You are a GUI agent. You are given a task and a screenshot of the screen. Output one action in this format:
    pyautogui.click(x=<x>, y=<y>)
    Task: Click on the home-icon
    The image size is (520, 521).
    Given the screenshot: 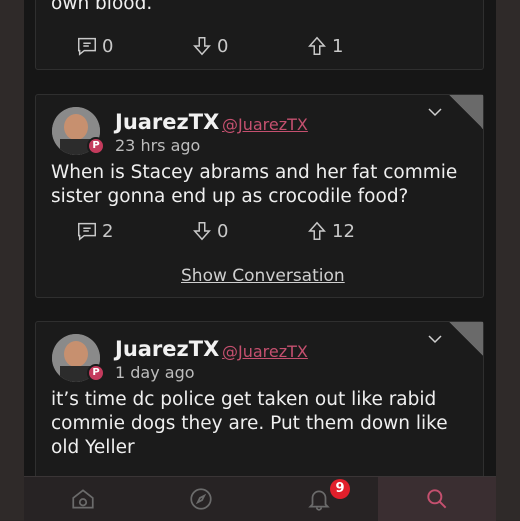 What is the action you would take?
    pyautogui.click(x=83, y=499)
    